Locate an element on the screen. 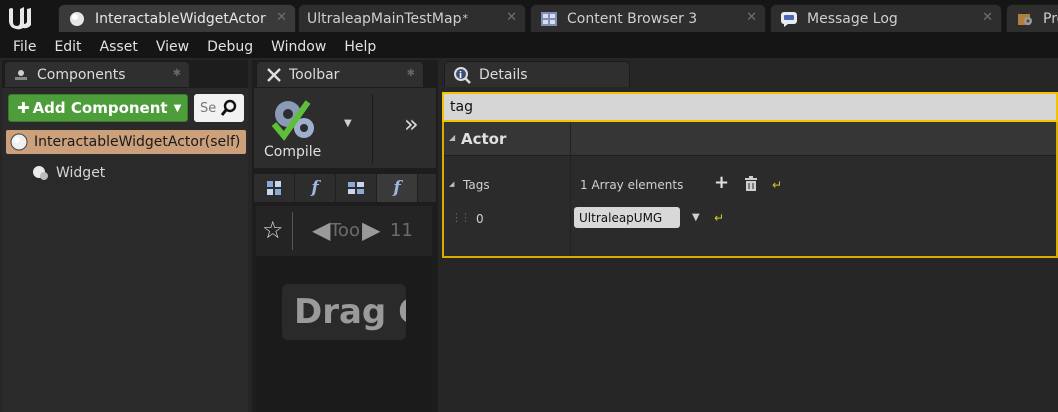 The image size is (1058, 412). tab-label: Message Log is located at coordinates (852, 18).